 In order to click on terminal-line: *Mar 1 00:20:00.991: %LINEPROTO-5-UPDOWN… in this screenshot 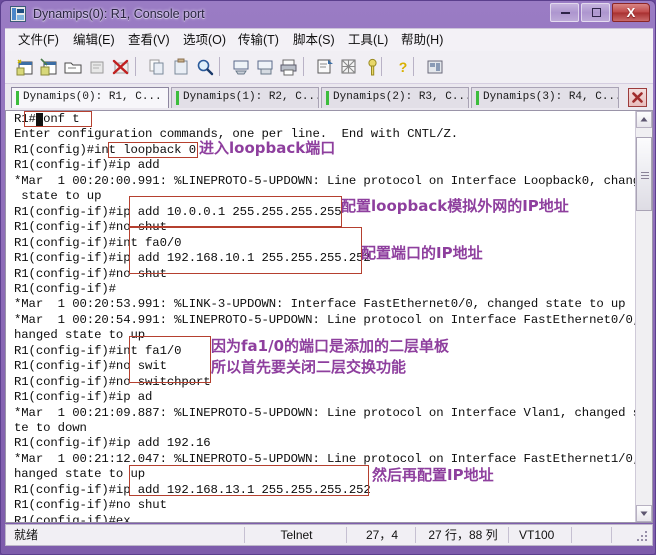, I will do `click(324, 180)`.